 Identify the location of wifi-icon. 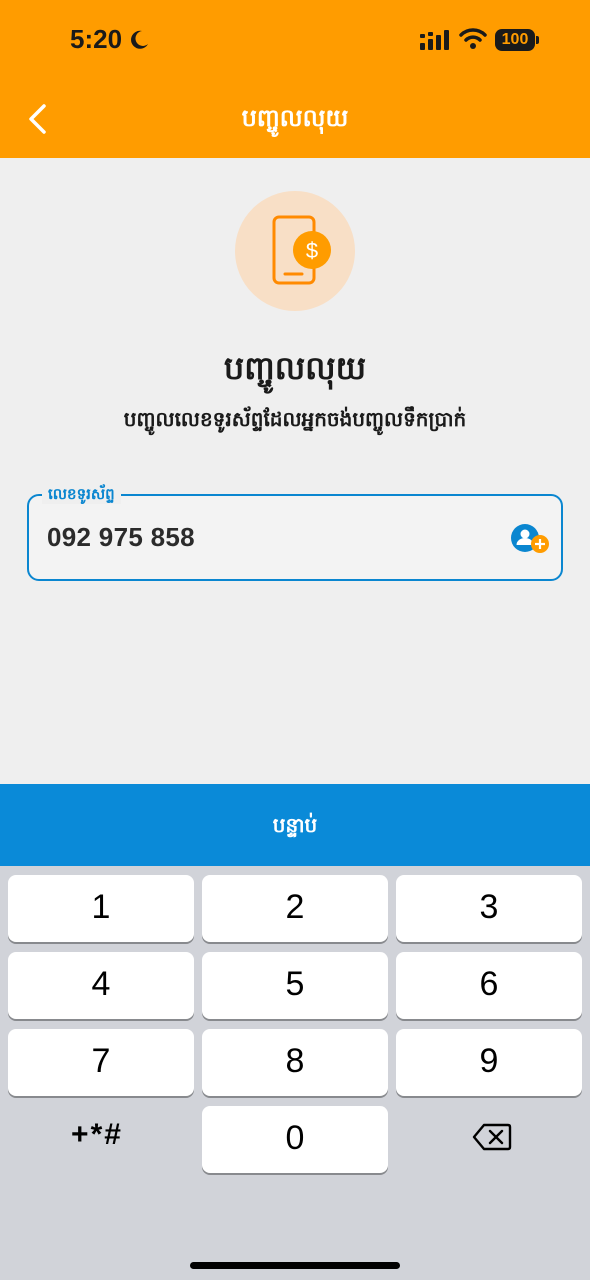
(473, 38).